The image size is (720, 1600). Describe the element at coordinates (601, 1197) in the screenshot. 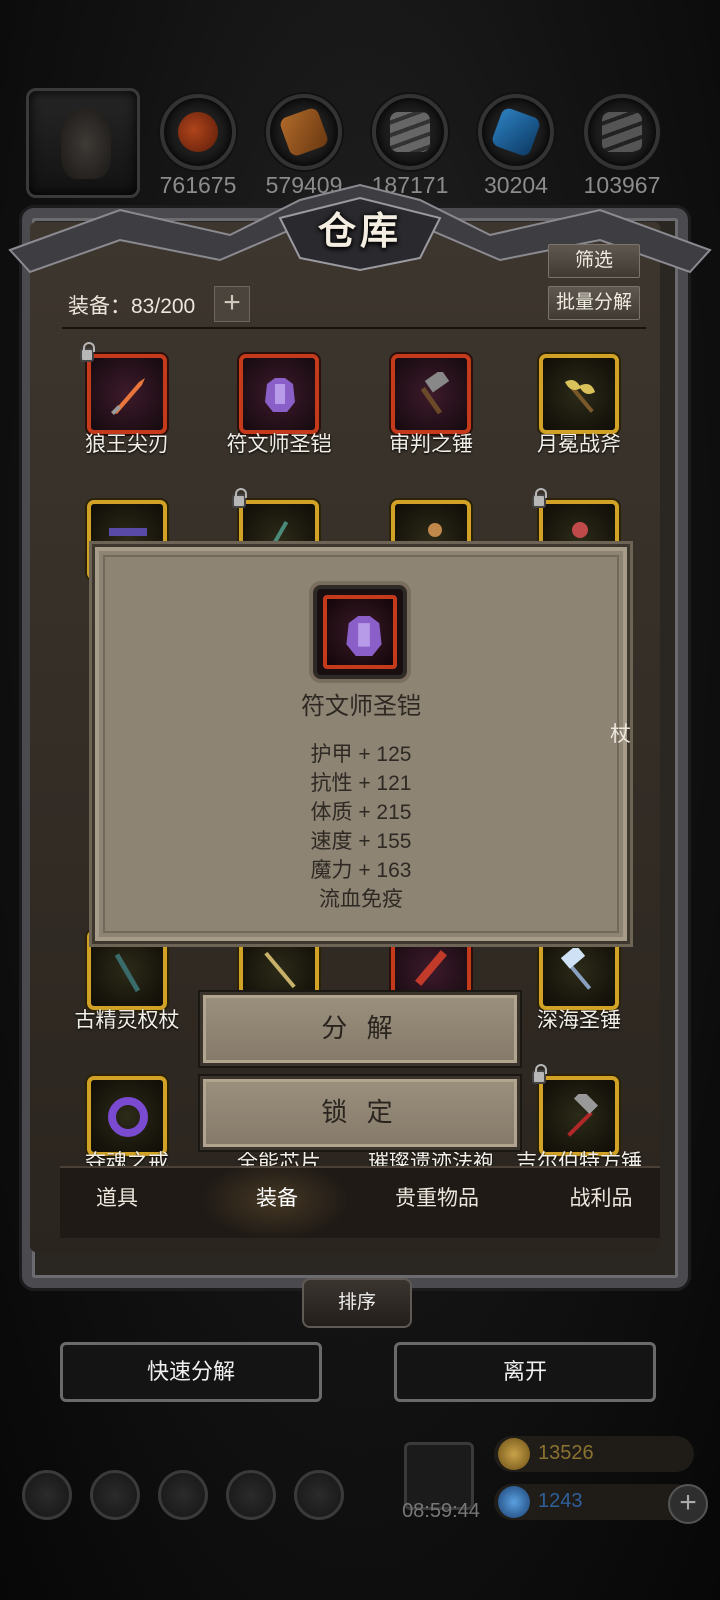

I see `tab-loot: 战利品` at that location.